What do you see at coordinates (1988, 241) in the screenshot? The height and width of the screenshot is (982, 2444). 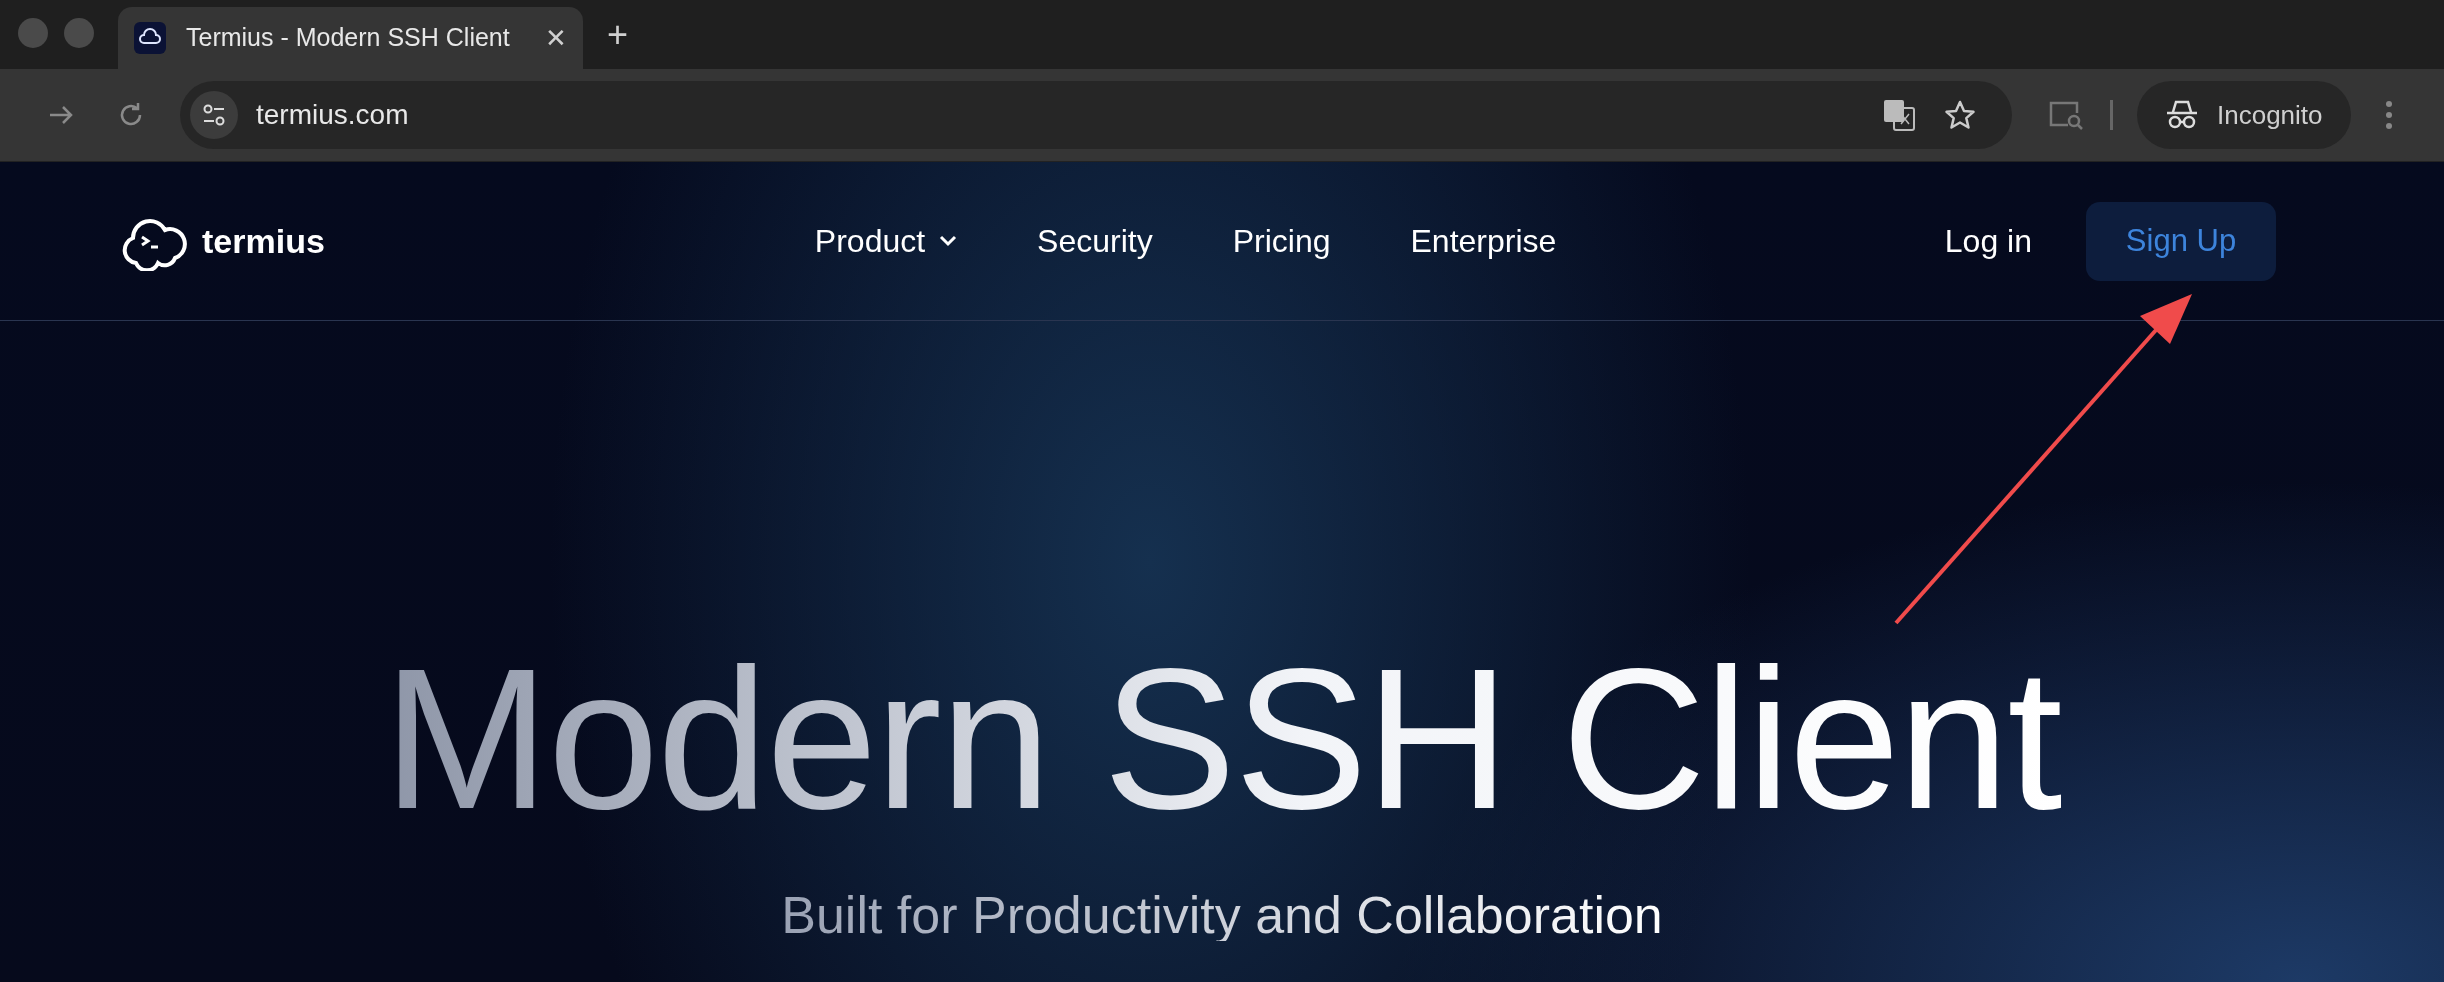 I see `login-link: Log in` at bounding box center [1988, 241].